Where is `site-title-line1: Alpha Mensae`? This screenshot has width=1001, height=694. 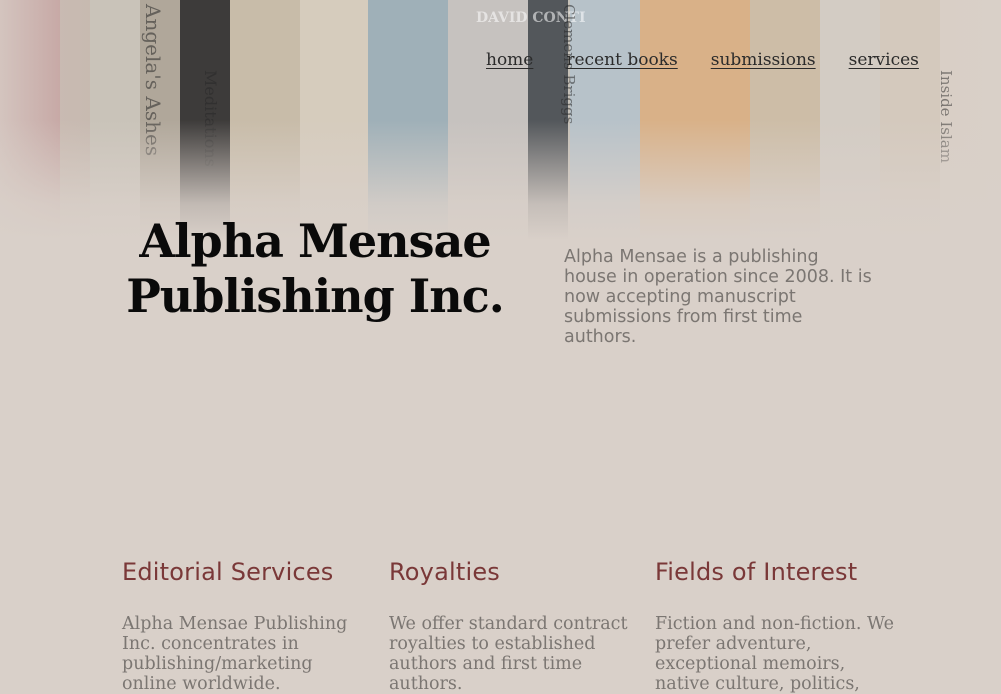
site-title-line1: Alpha Mensae is located at coordinates (315, 241).